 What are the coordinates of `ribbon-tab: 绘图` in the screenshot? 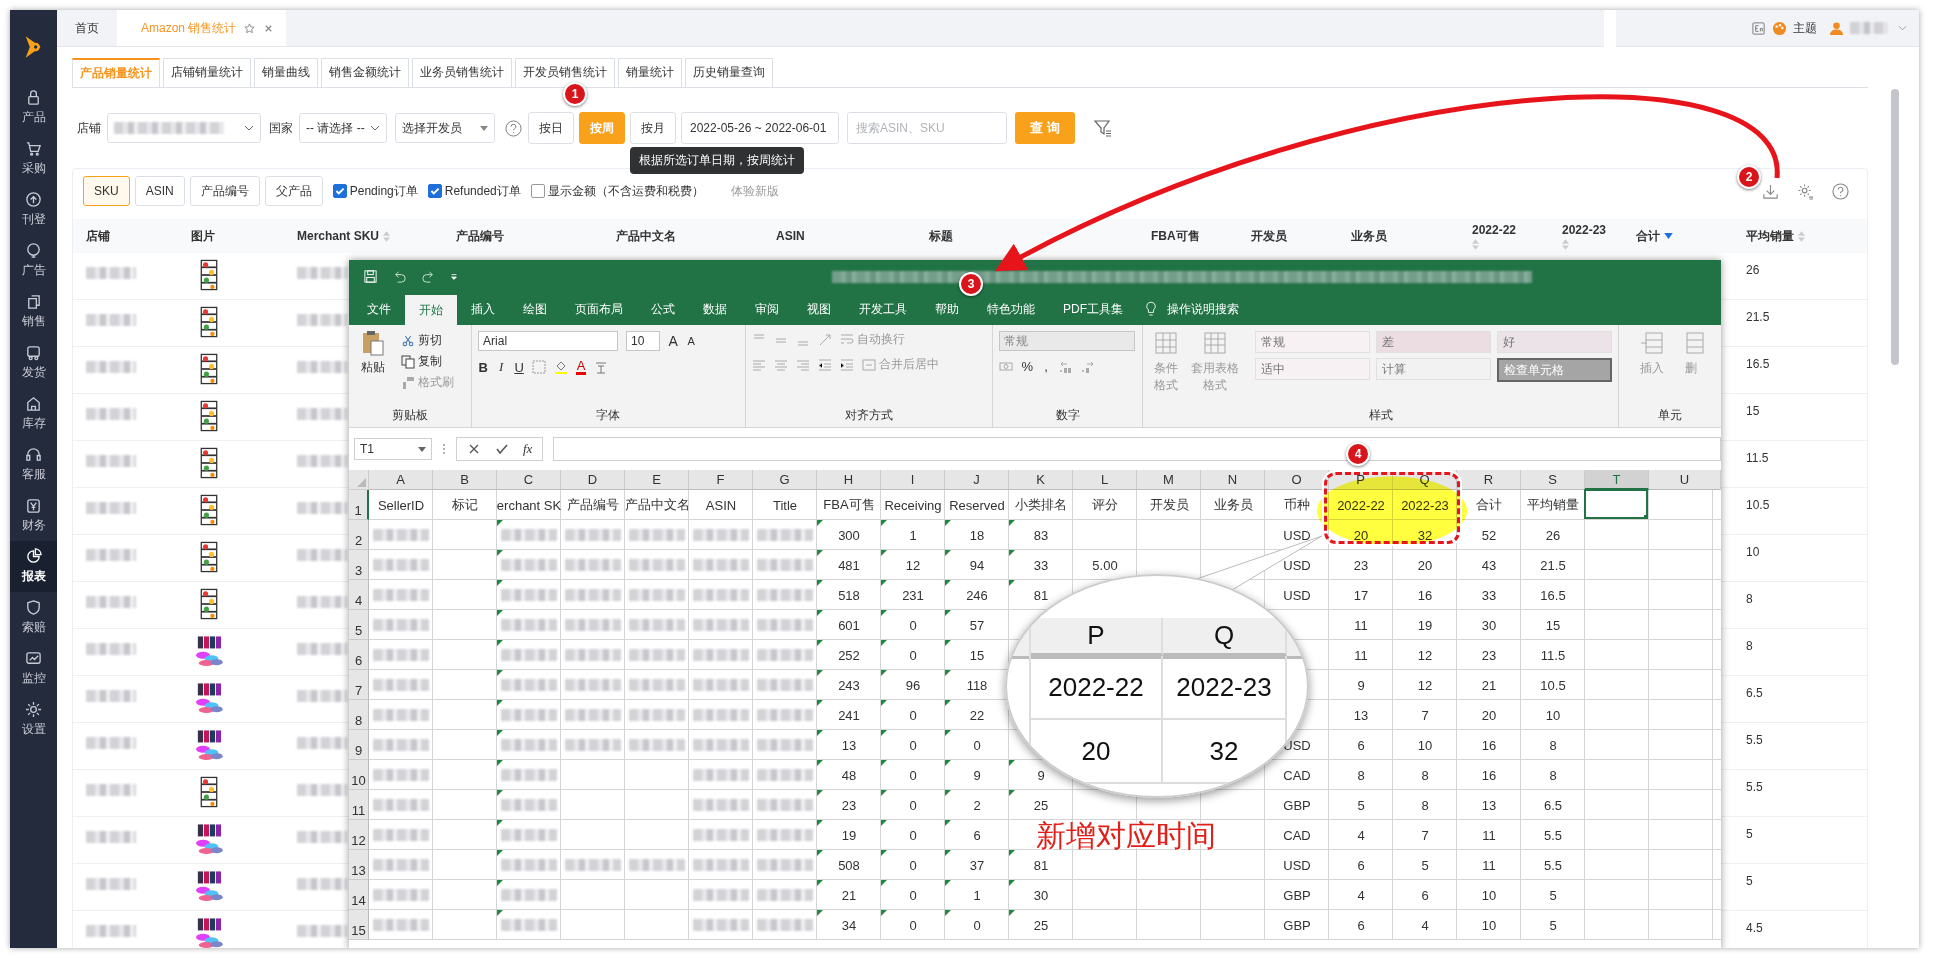 It's located at (535, 309).